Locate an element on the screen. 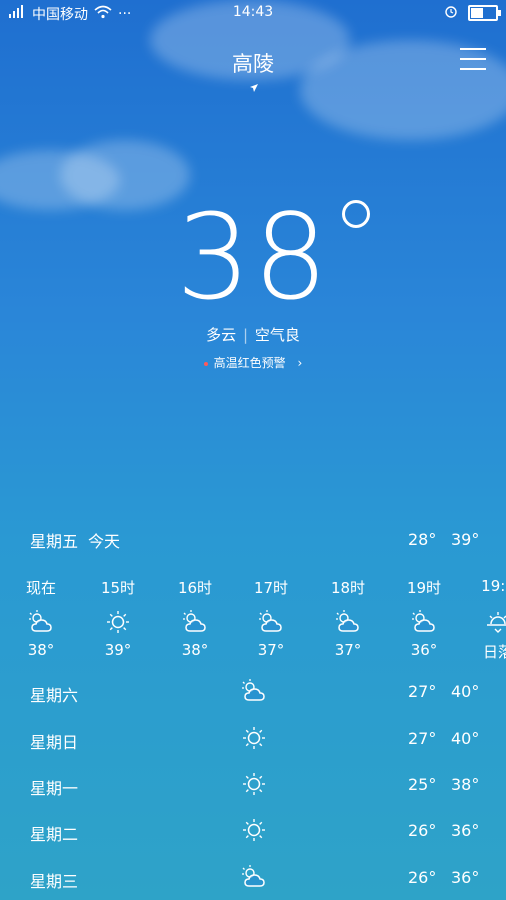 Image resolution: width=506 pixels, height=900 pixels. air-quality-text: 空气良 is located at coordinates (277, 335).